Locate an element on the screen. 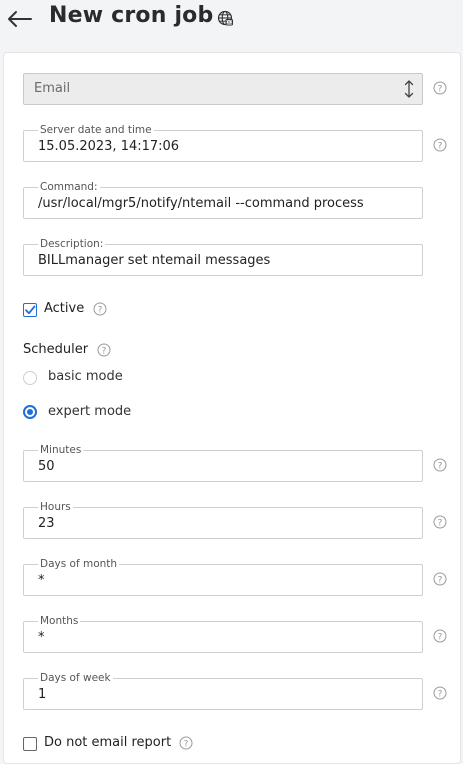 This screenshot has width=463, height=764. description-value: BILLmanager set ntemail messages is located at coordinates (154, 260).